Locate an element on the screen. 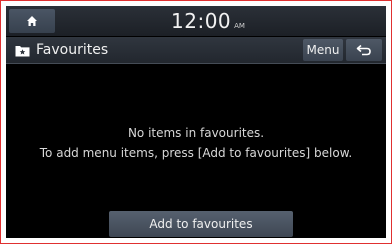 This screenshot has width=392, height=244. clock-time: 12:00 is located at coordinates (201, 21).